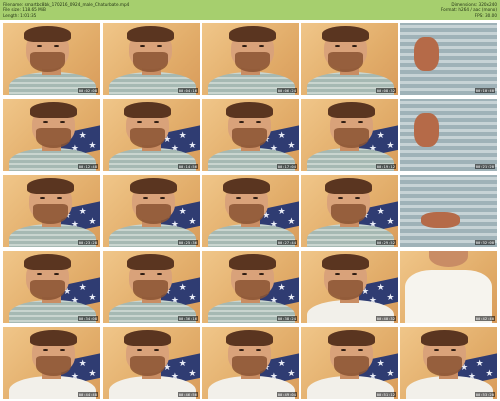 The width and height of the screenshot is (500, 401). I want to click on thumbnail: ★★★★00:25:36, so click(151, 211).